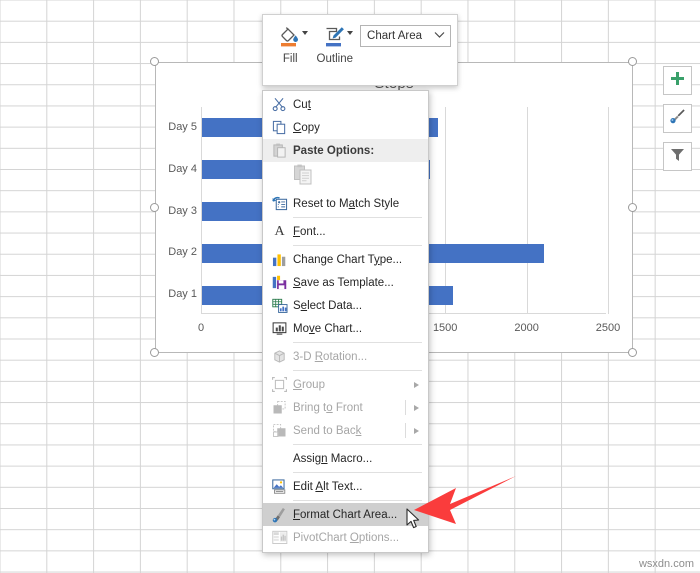  What do you see at coordinates (279, 537) in the screenshot?
I see `pivotchart-icon` at bounding box center [279, 537].